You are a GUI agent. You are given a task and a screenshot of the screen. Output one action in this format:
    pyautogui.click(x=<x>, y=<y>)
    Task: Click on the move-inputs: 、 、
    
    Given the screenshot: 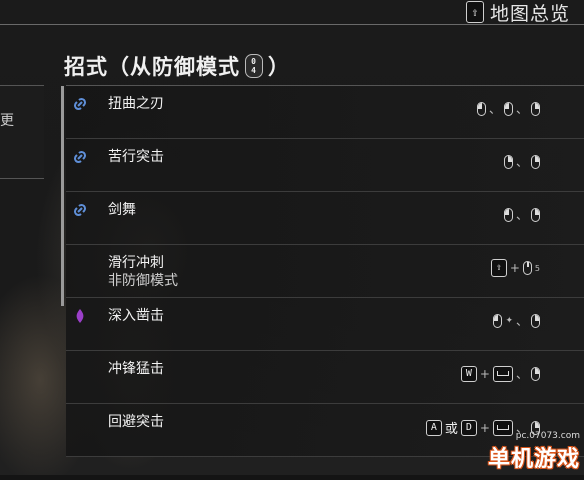 What is the action you would take?
    pyautogui.click(x=508, y=108)
    